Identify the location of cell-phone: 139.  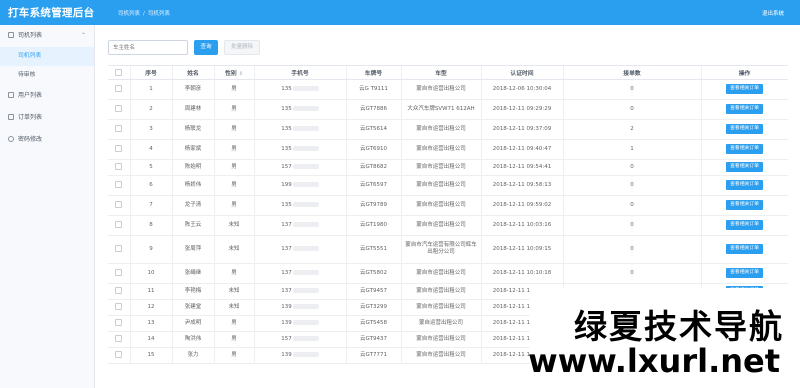
(300, 307).